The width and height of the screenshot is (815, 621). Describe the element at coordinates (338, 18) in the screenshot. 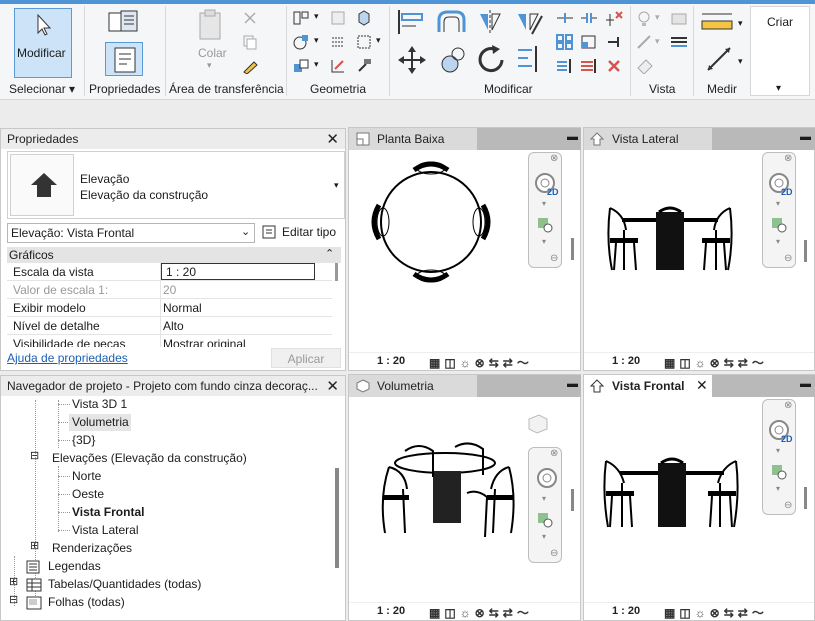

I see `cut-geometry-icon` at that location.